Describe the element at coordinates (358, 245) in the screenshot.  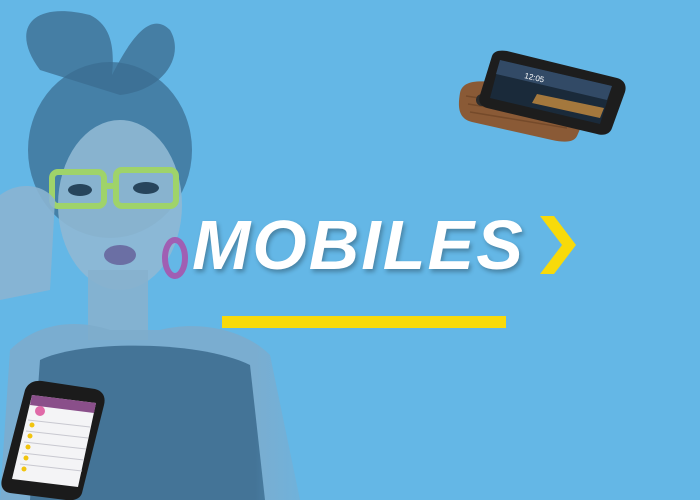
I see `banner-title: MOBILES` at that location.